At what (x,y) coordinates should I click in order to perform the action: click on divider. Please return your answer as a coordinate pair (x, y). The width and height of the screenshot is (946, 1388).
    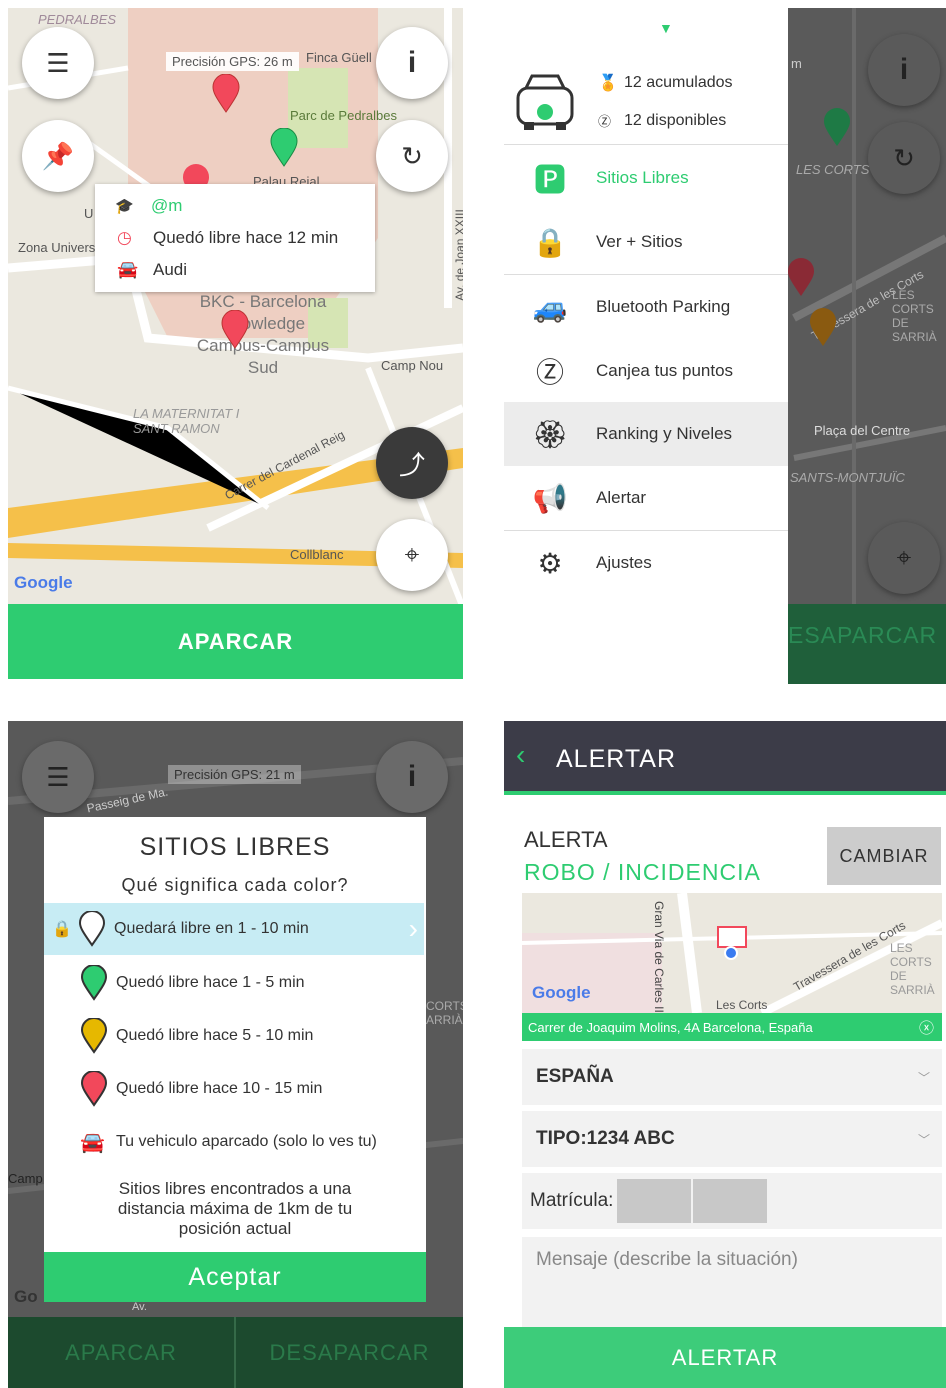
    Looking at the image, I should click on (646, 144).